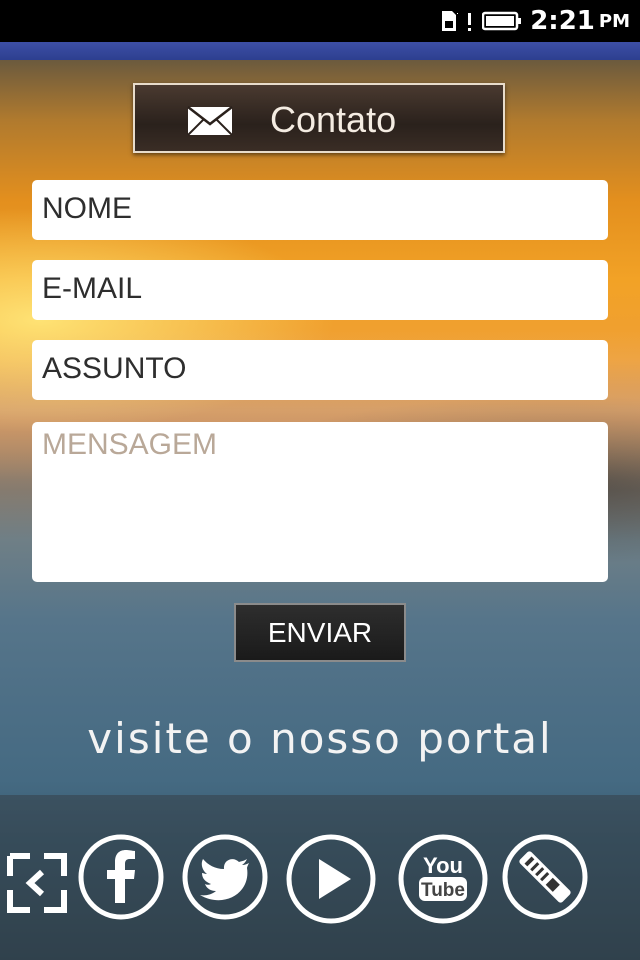 The image size is (640, 960). Describe the element at coordinates (37, 883) in the screenshot. I see `back-icon` at that location.